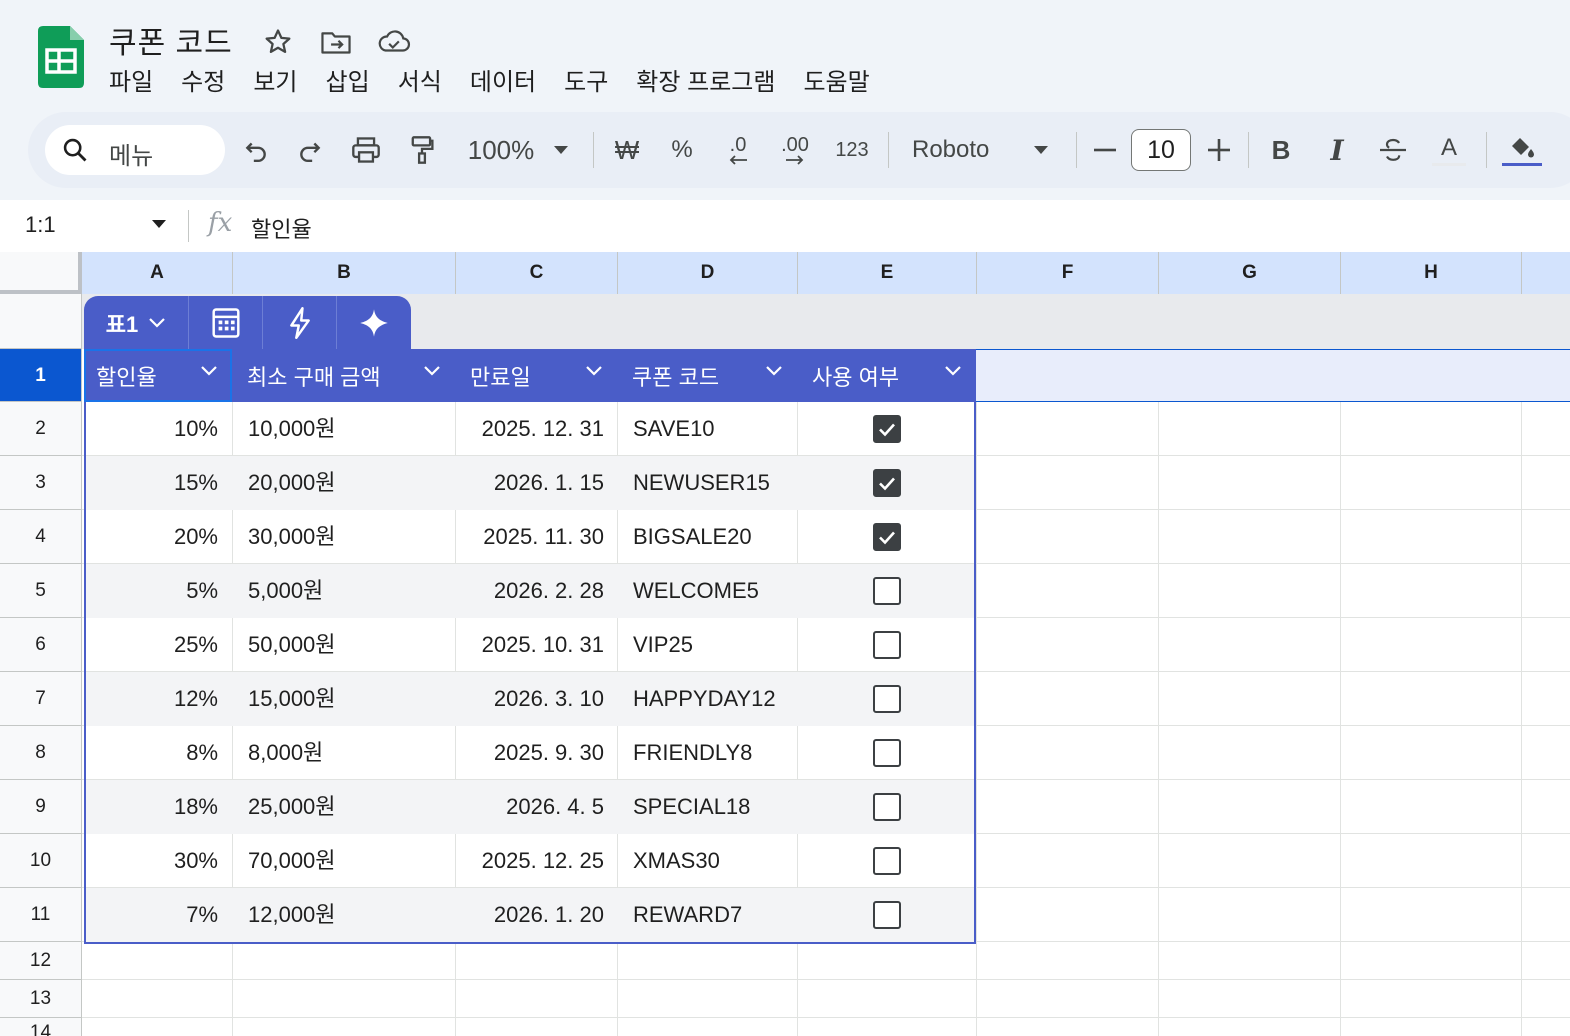 The width and height of the screenshot is (1570, 1036). What do you see at coordinates (152, 861) in the screenshot?
I see `cell-discount: 30%` at bounding box center [152, 861].